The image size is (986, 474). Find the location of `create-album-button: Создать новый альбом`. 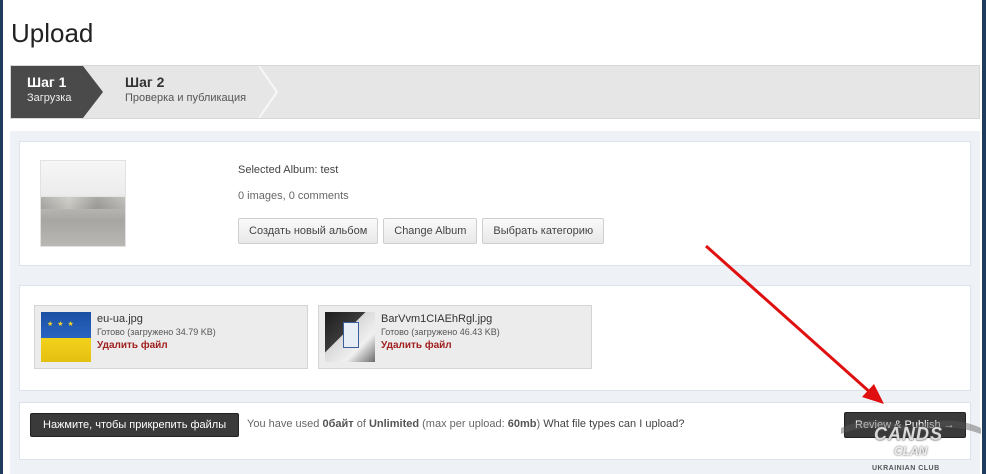

create-album-button: Создать новый альбом is located at coordinates (308, 231).